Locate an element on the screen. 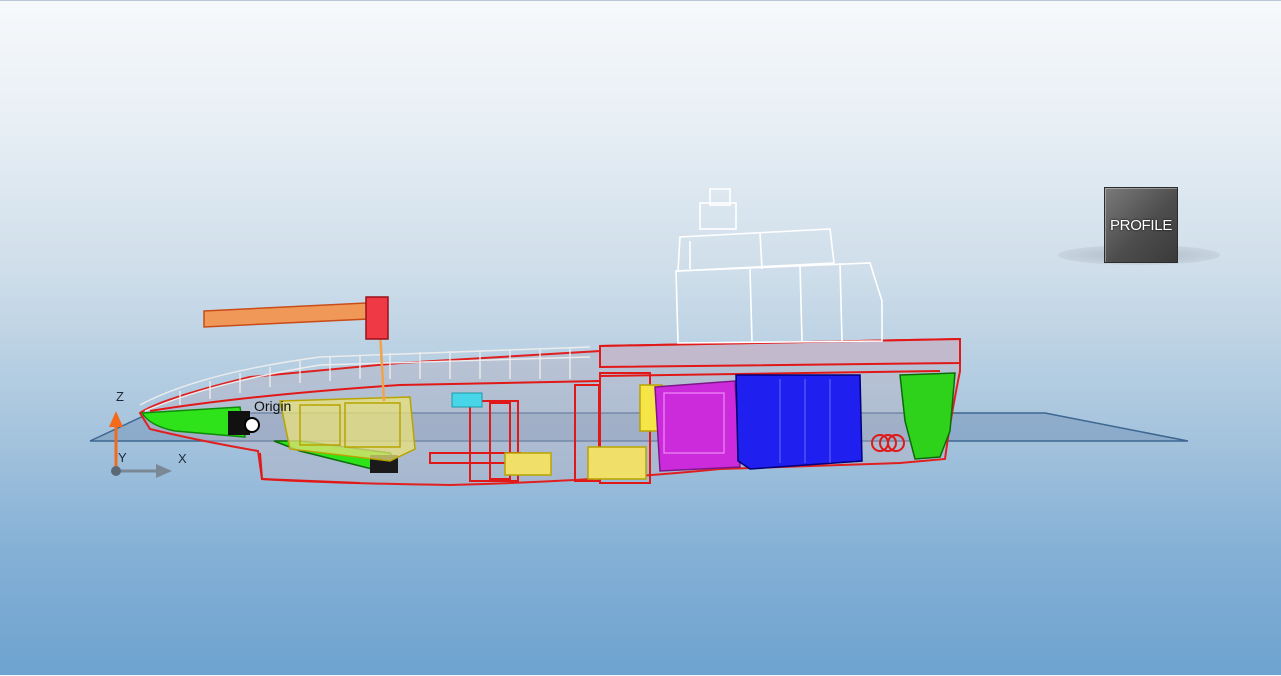 The image size is (1281, 676). origin-label: Origin is located at coordinates (273, 406).